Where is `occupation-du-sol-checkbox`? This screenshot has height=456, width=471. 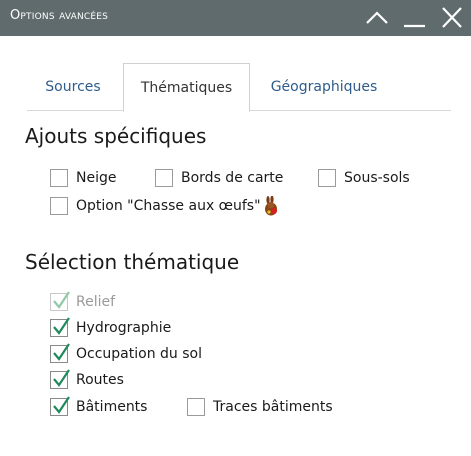 occupation-du-sol-checkbox is located at coordinates (60, 353).